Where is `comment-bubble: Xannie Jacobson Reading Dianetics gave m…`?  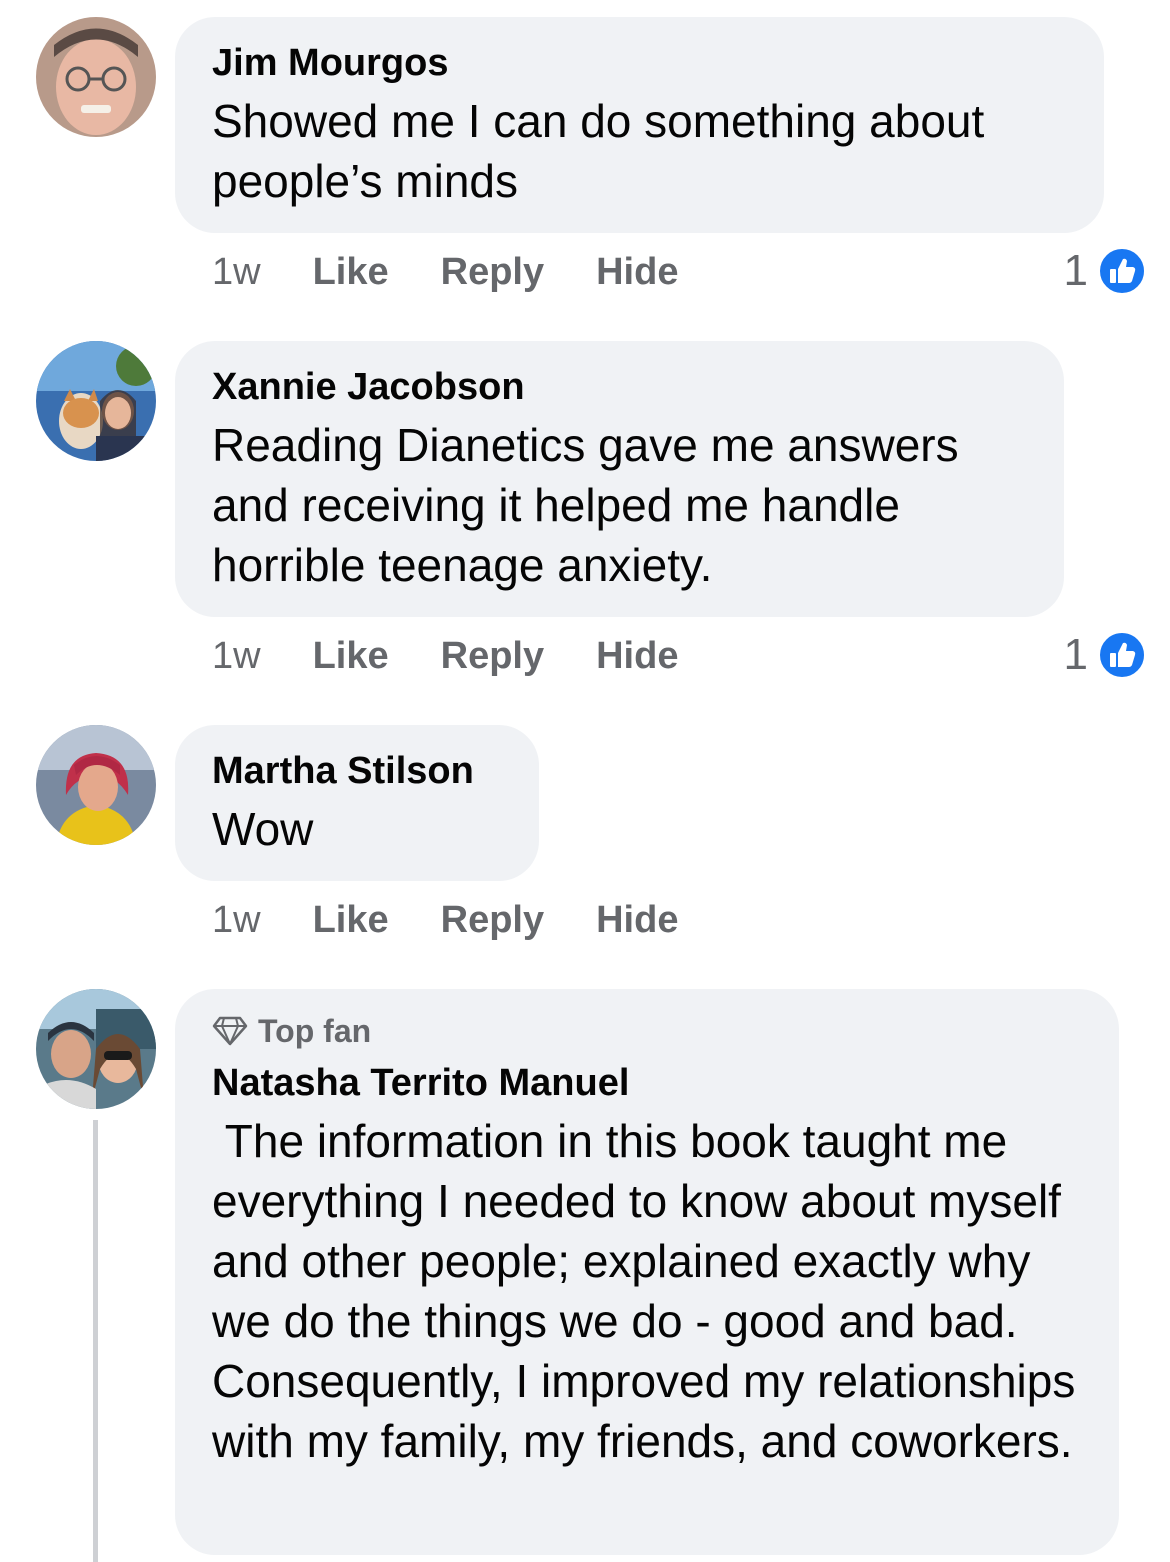 comment-bubble: Xannie Jacobson Reading Dianetics gave m… is located at coordinates (619, 479).